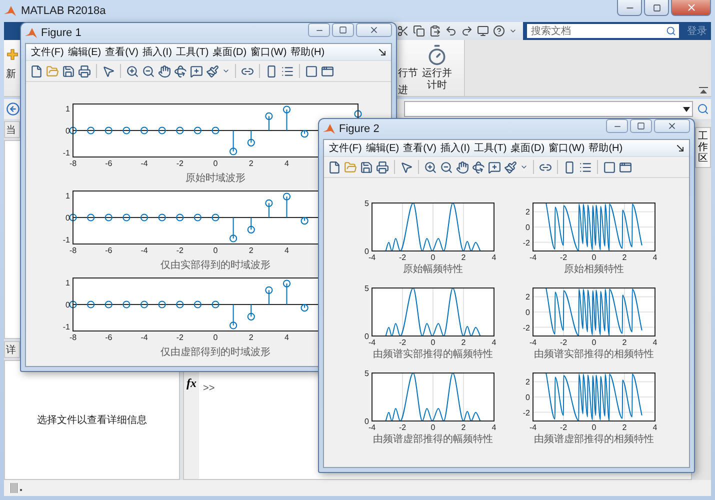  Describe the element at coordinates (594, 354) in the screenshot. I see `axis-label: 由频谱实部推得的相频特性` at that location.